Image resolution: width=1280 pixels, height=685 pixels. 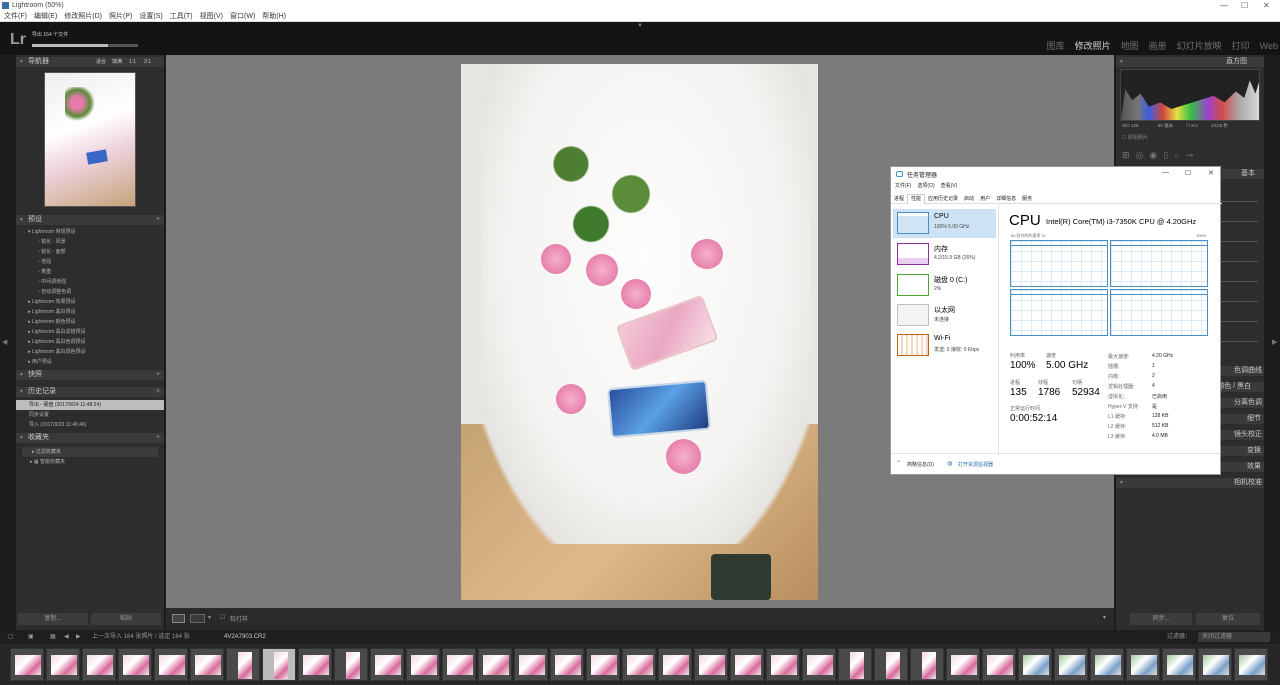 I want to click on module-print: 打印, so click(x=1241, y=46).